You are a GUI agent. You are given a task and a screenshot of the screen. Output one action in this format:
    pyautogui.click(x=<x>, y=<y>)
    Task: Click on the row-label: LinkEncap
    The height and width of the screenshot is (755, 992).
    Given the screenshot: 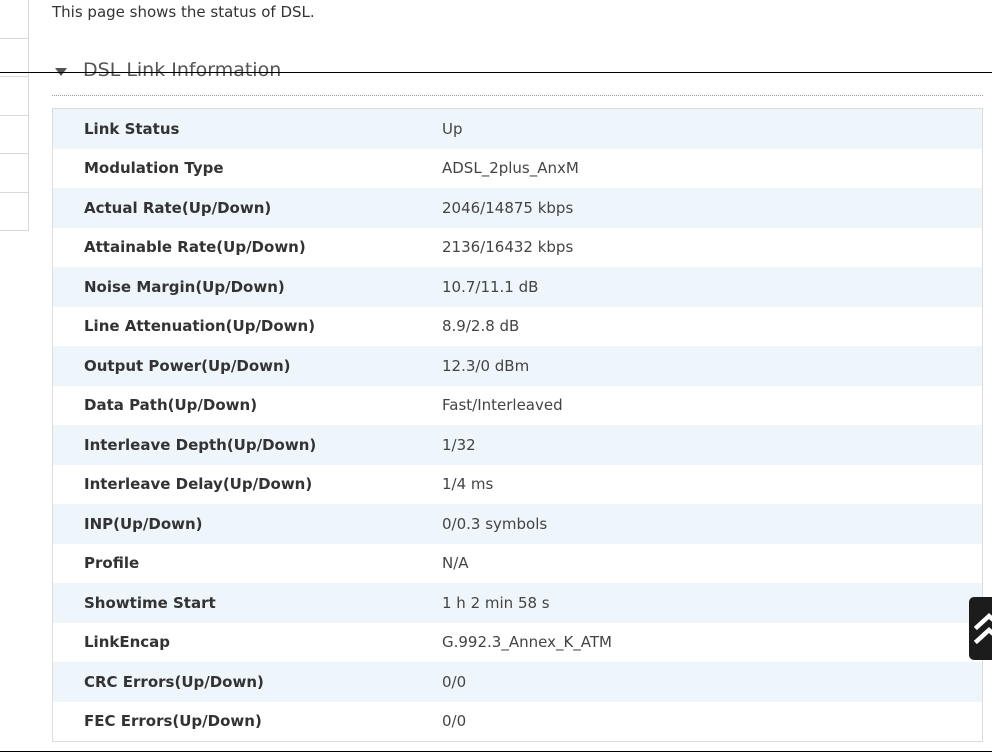 What is the action you would take?
    pyautogui.click(x=127, y=642)
    